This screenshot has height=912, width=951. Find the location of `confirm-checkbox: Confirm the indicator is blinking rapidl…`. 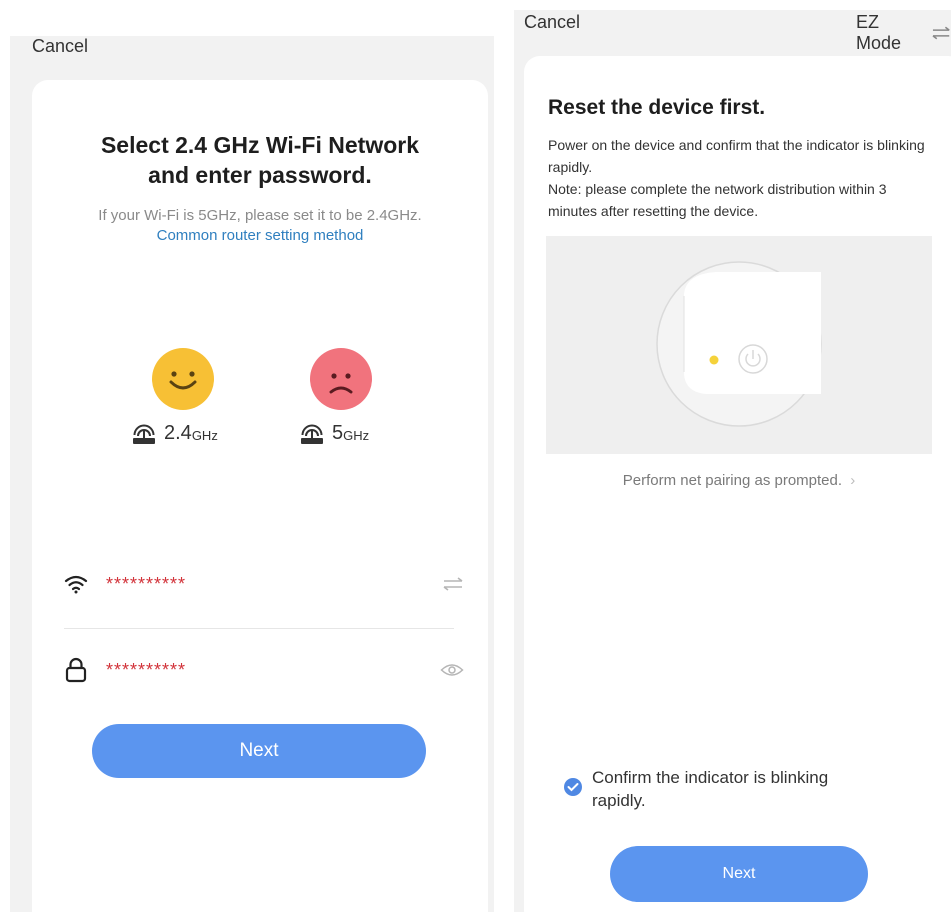

confirm-checkbox: Confirm the indicator is blinking rapidl… is located at coordinates (724, 789).